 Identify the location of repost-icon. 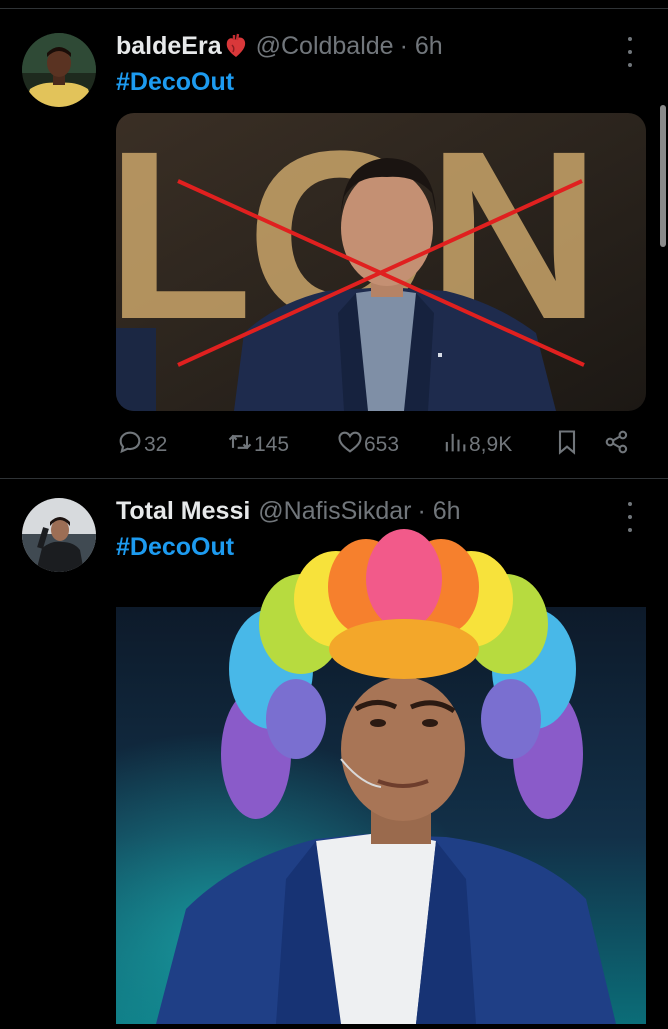
(240, 445).